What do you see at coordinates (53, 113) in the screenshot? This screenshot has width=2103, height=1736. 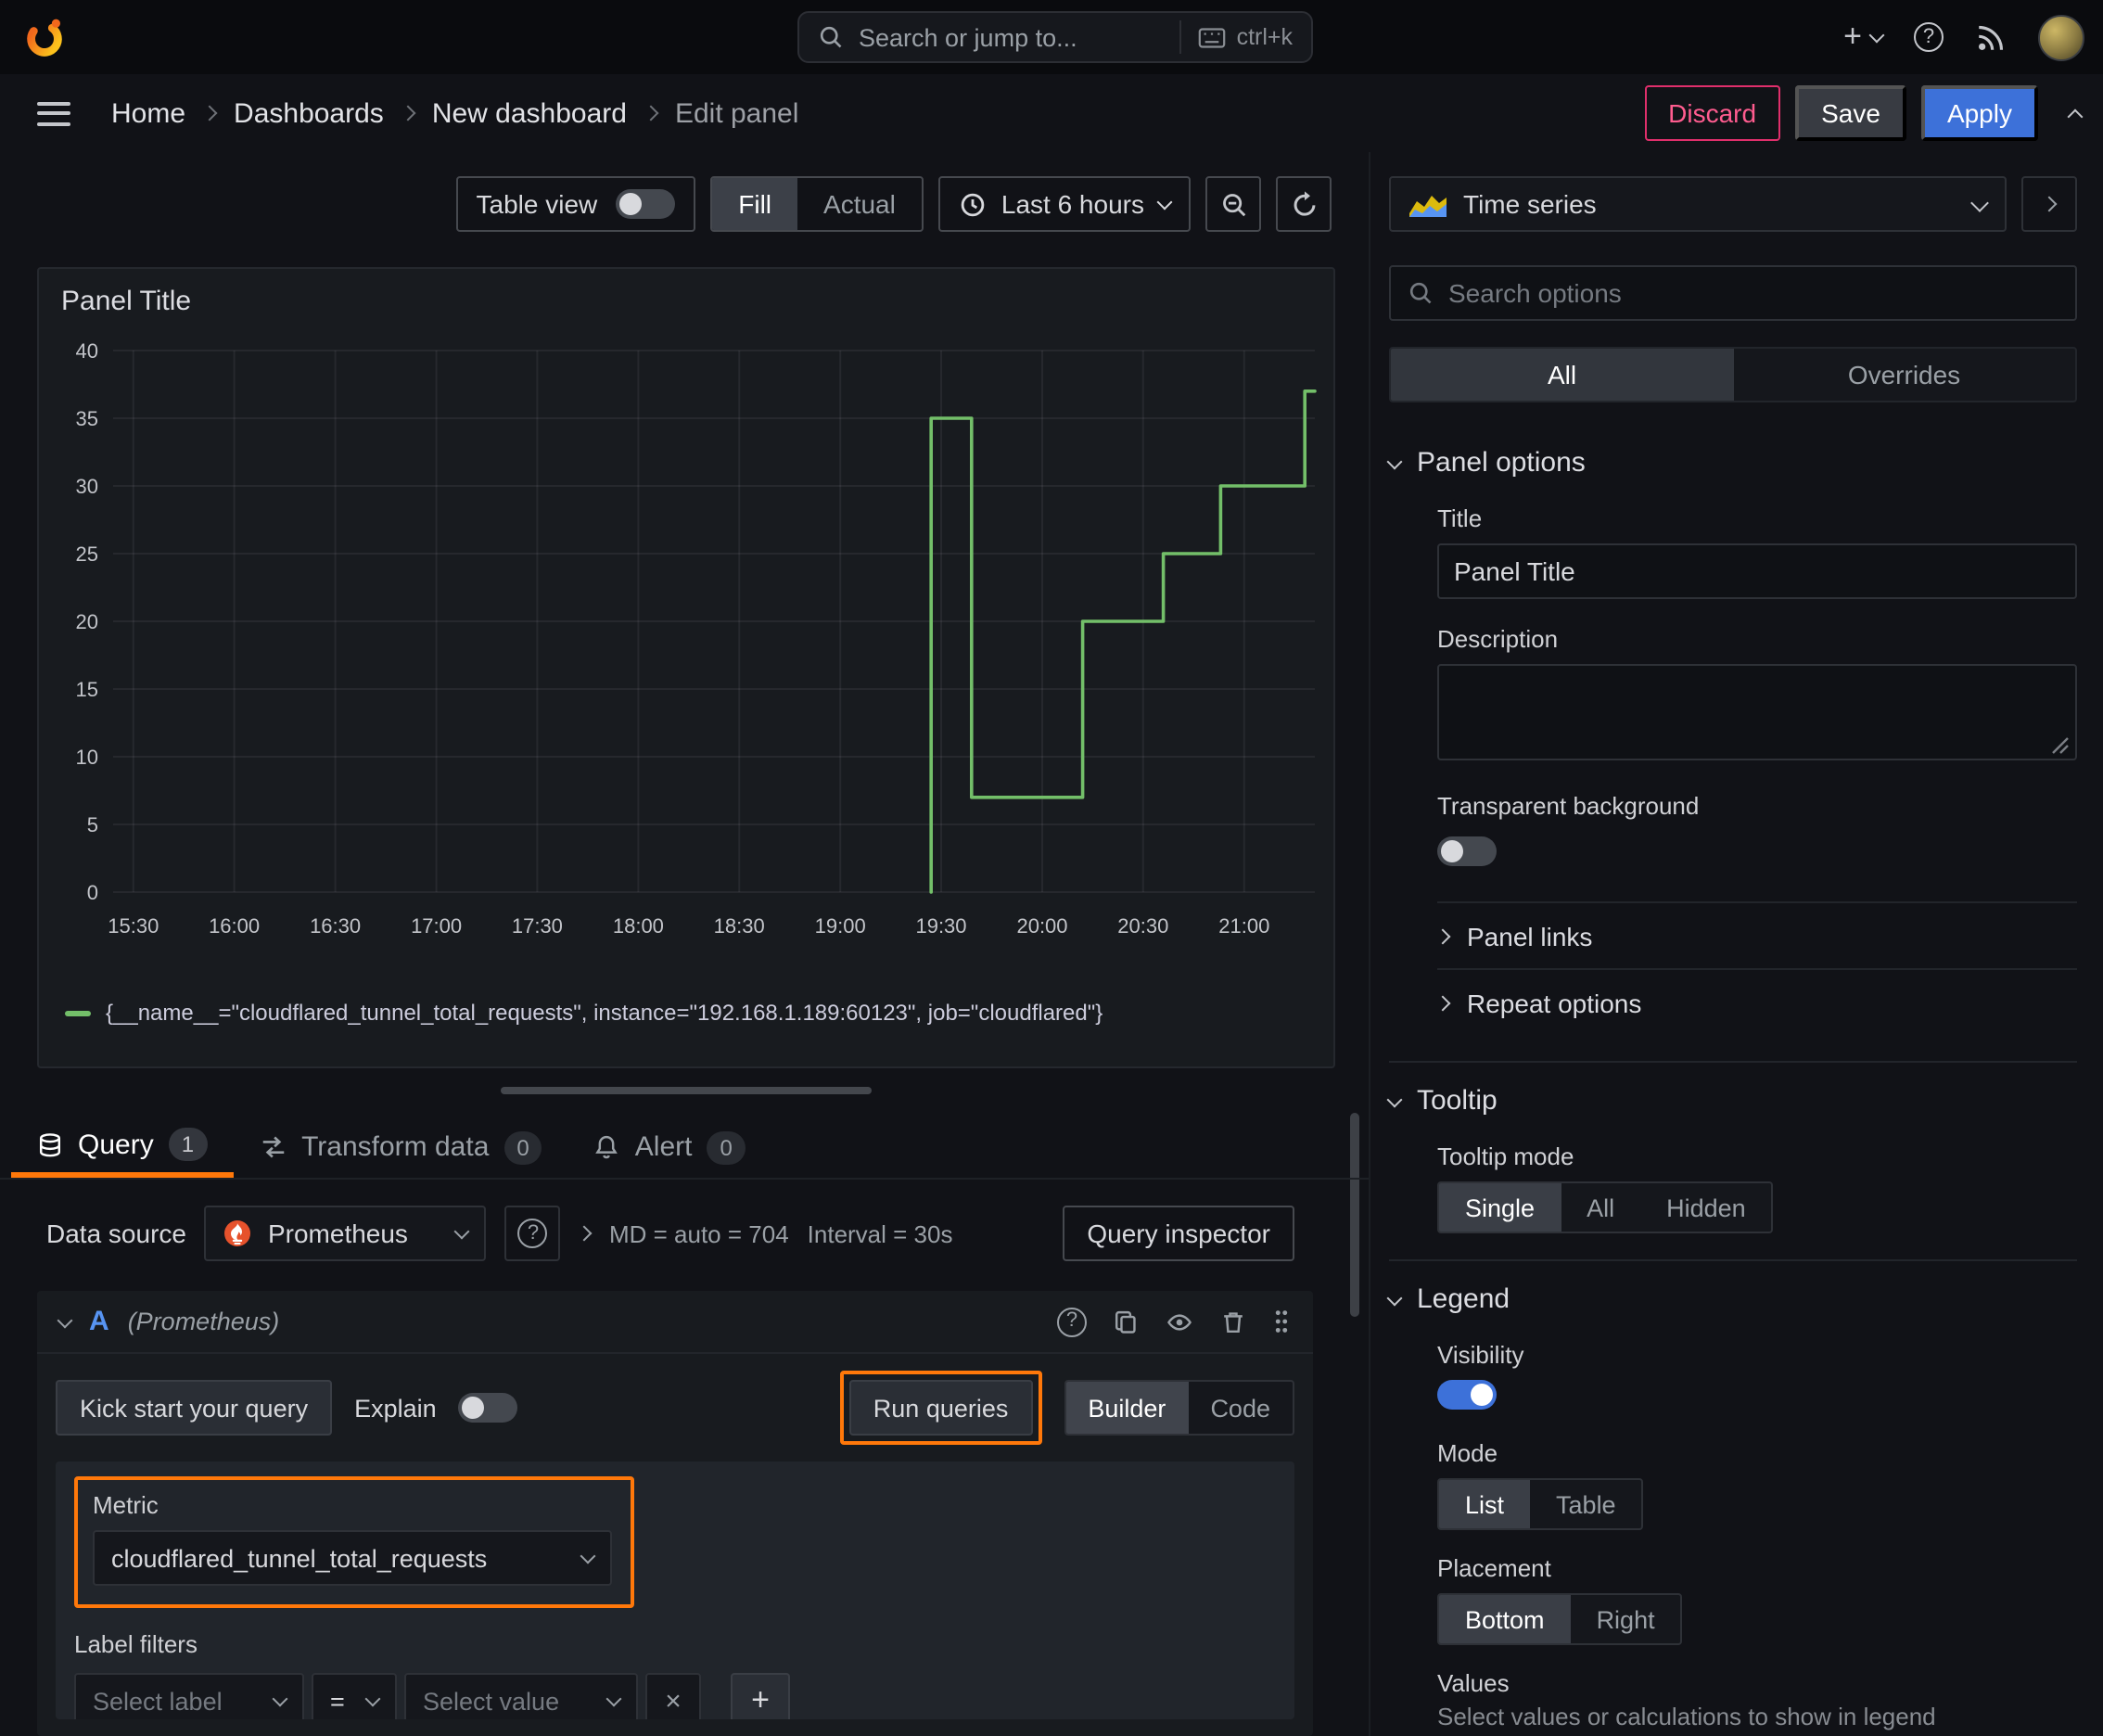 I see `mega-menu-toggle-icon` at bounding box center [53, 113].